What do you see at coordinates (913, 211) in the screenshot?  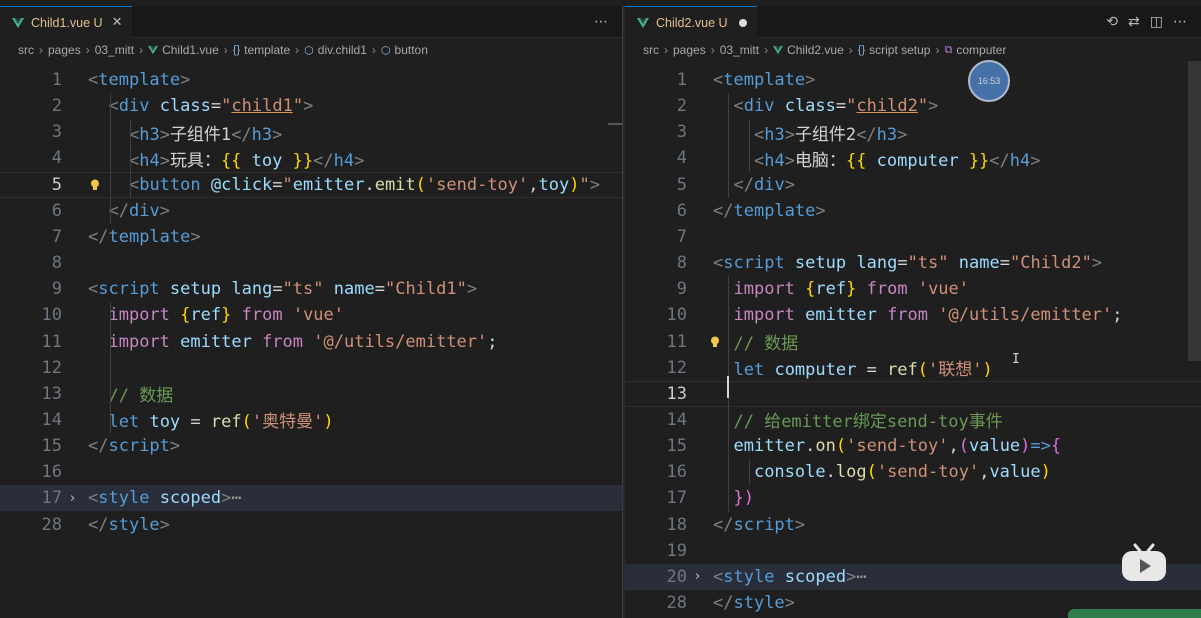 I see `code-line: 6 </template>` at bounding box center [913, 211].